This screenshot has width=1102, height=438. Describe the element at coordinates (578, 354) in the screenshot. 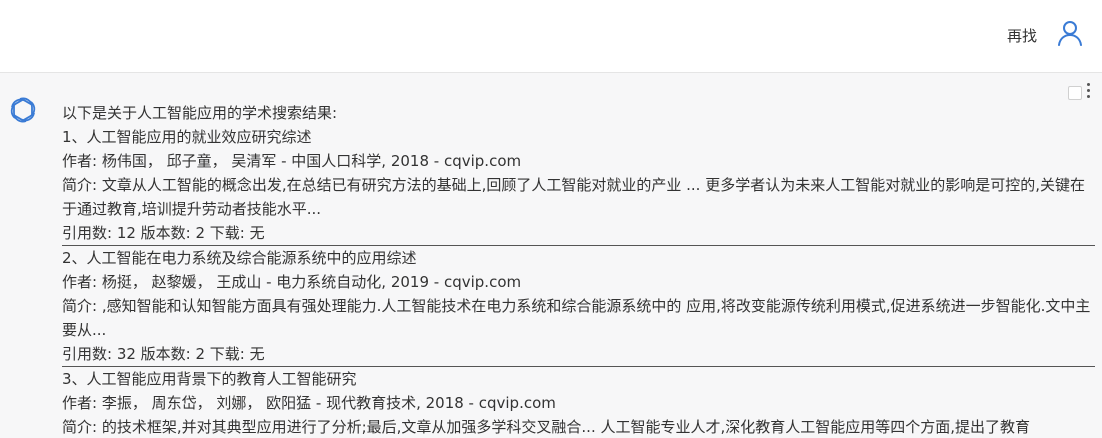

I see `result-stats: 引用数: 32 版本数: 2 下载: 无` at that location.